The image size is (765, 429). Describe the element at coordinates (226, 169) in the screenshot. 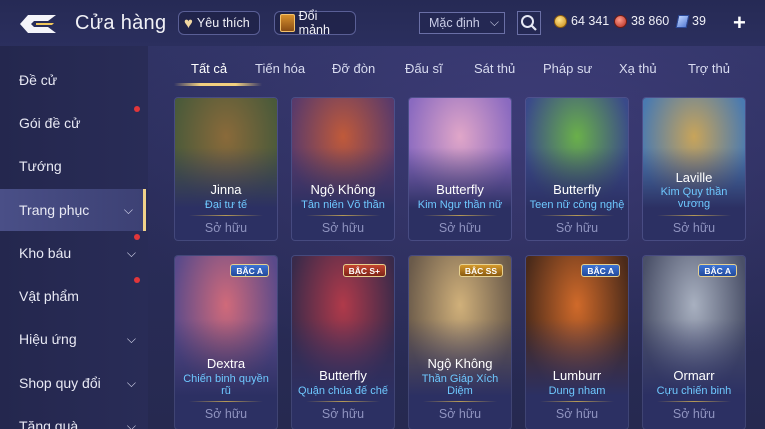

I see `skin-card: Jinna Đại tư tế Sở hữu` at that location.